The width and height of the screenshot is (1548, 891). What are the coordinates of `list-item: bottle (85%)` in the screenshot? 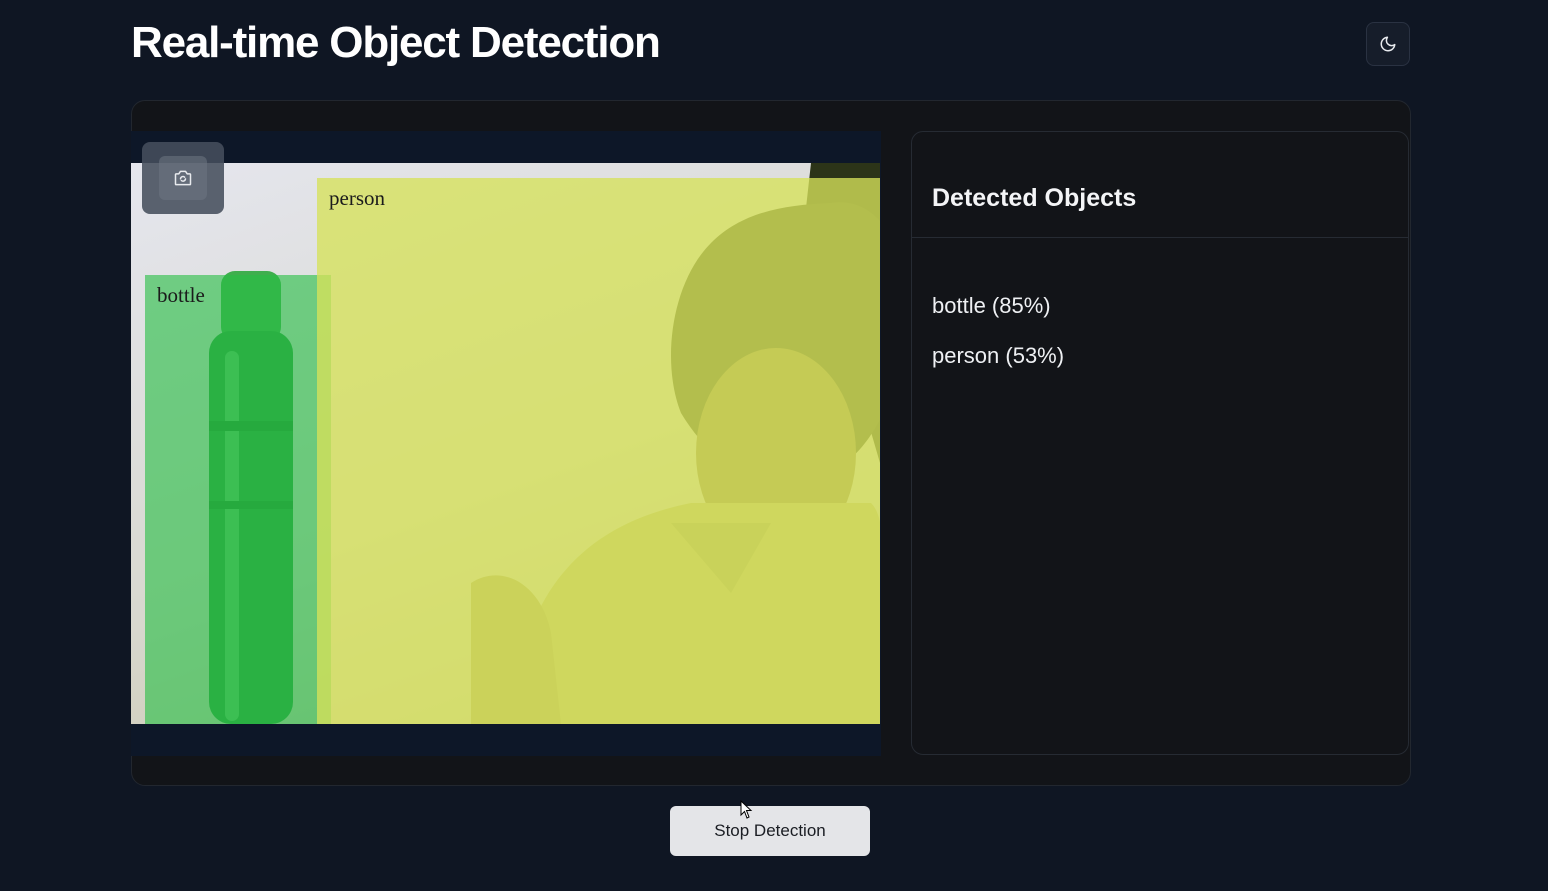 It's located at (991, 305).